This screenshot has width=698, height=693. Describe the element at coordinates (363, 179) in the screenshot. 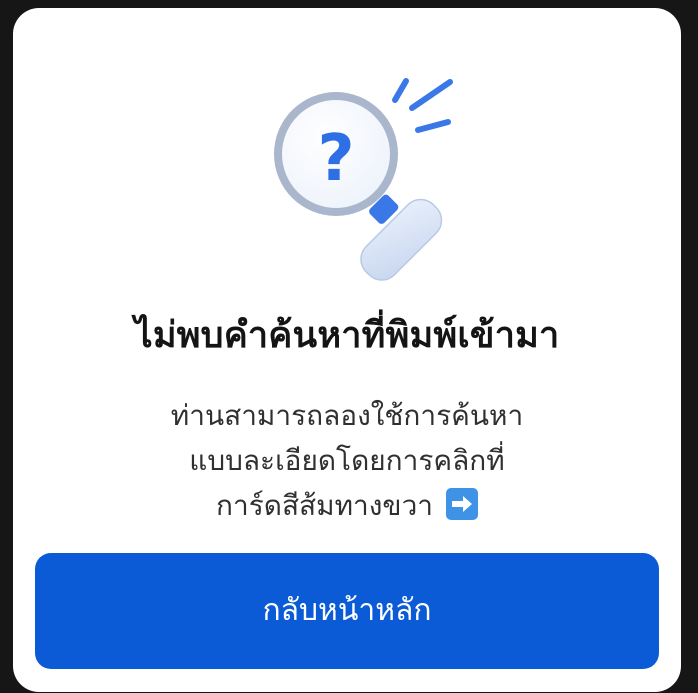

I see `magnifier-question-icon: ?` at that location.